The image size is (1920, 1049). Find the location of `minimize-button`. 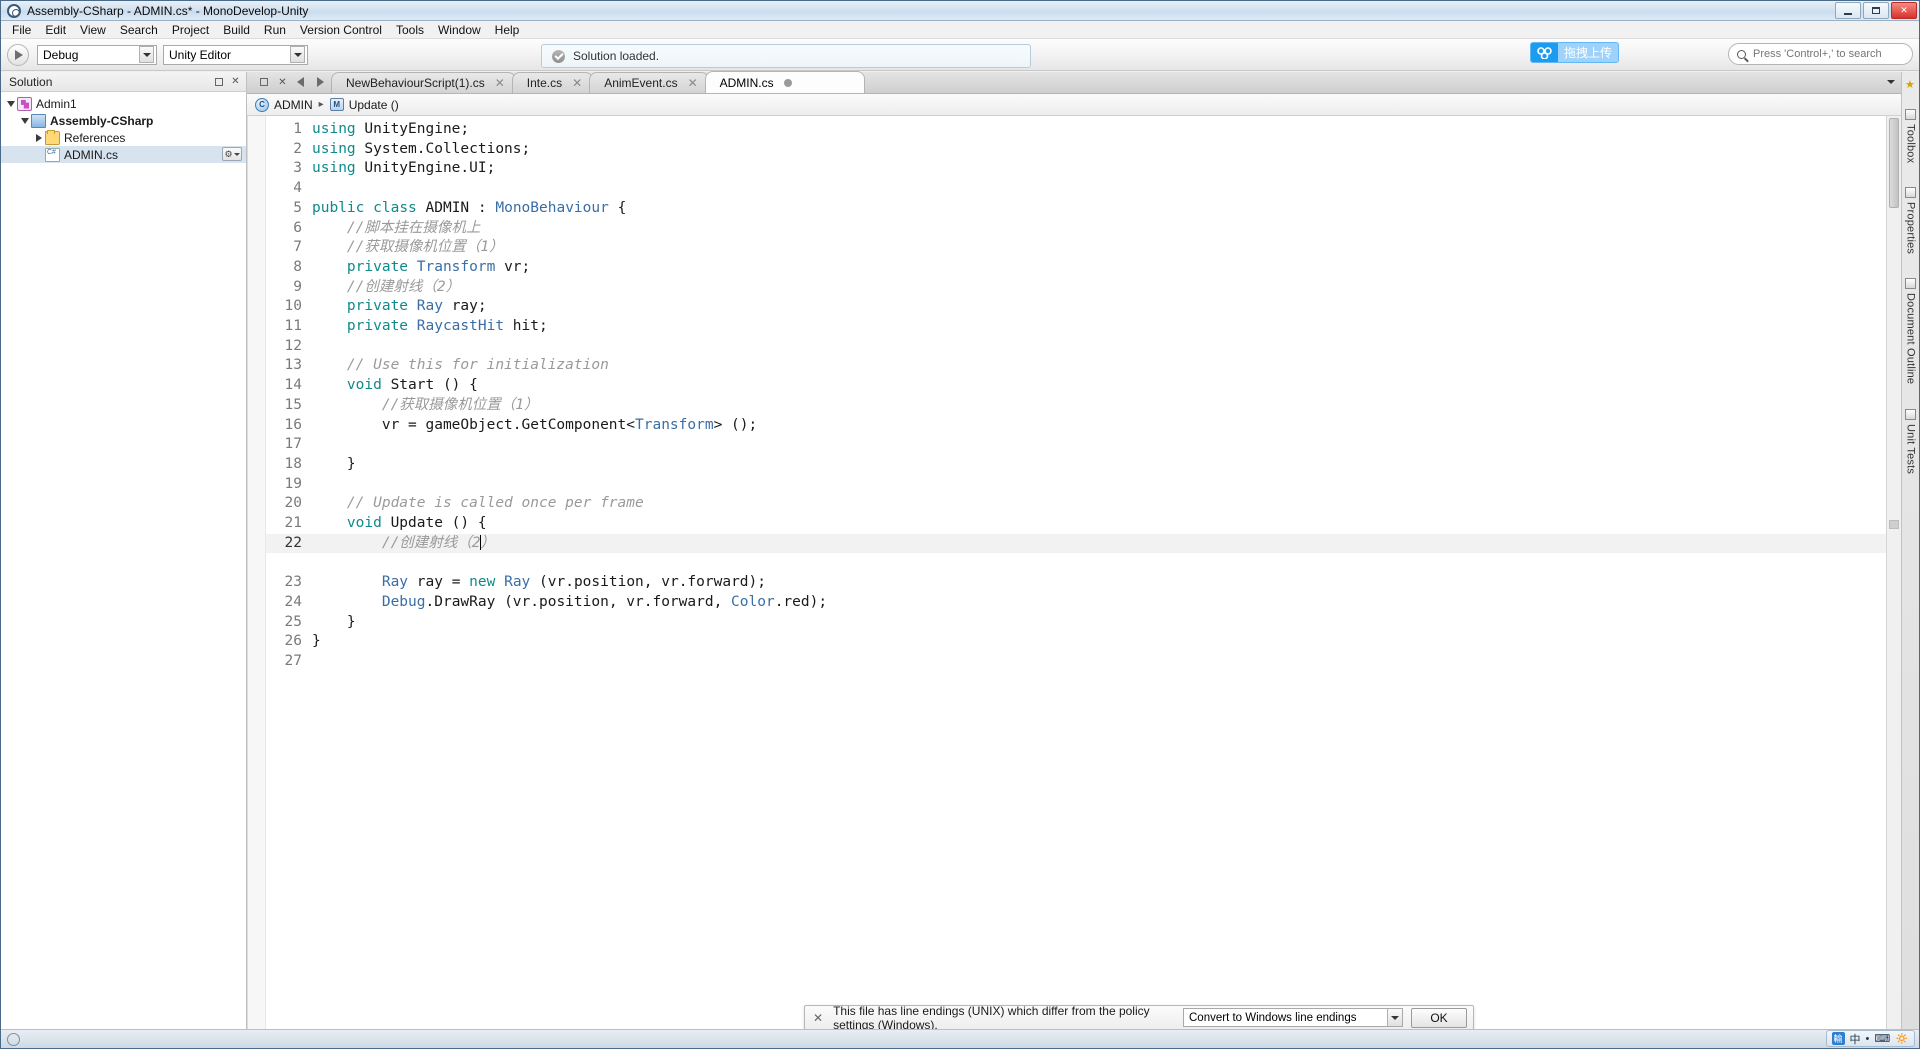

minimize-button is located at coordinates (1848, 10).